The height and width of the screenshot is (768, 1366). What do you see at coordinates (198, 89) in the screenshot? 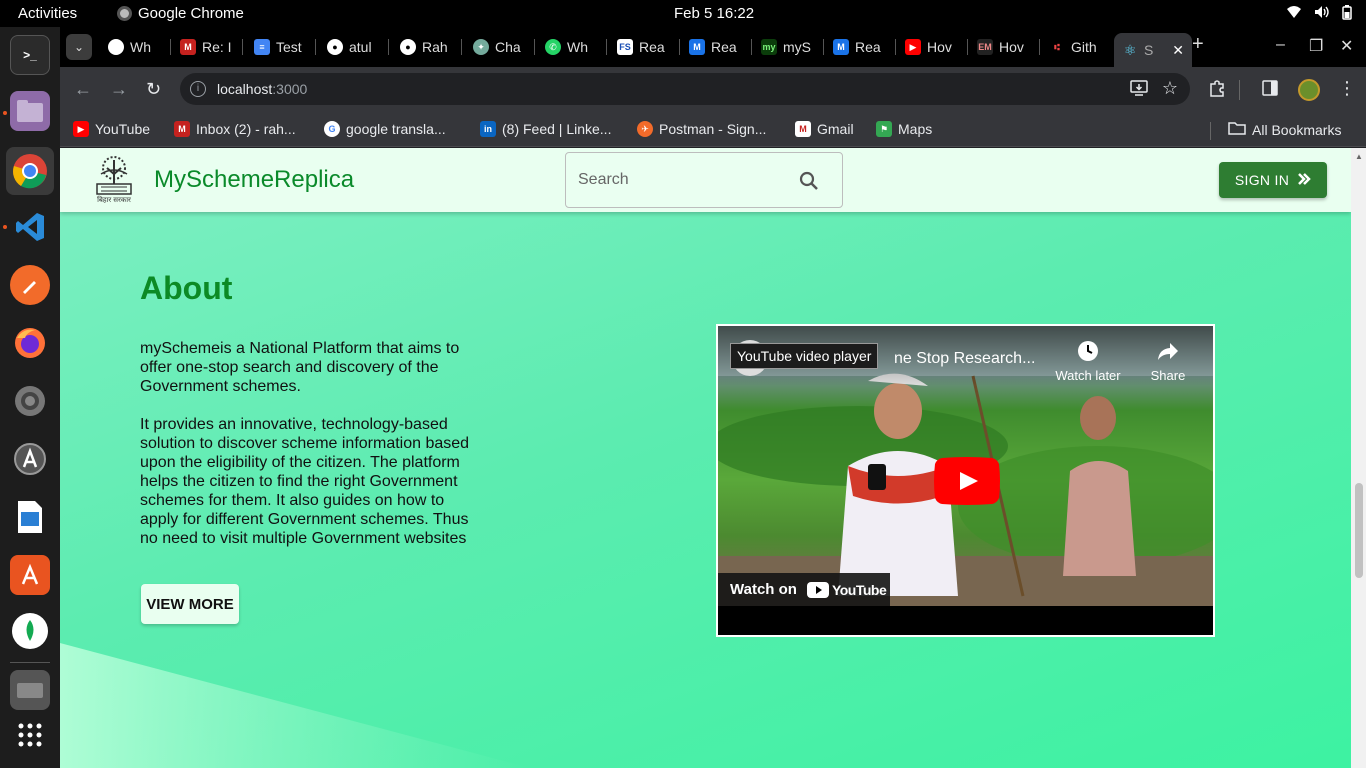
I see `site-info-icon: i` at bounding box center [198, 89].